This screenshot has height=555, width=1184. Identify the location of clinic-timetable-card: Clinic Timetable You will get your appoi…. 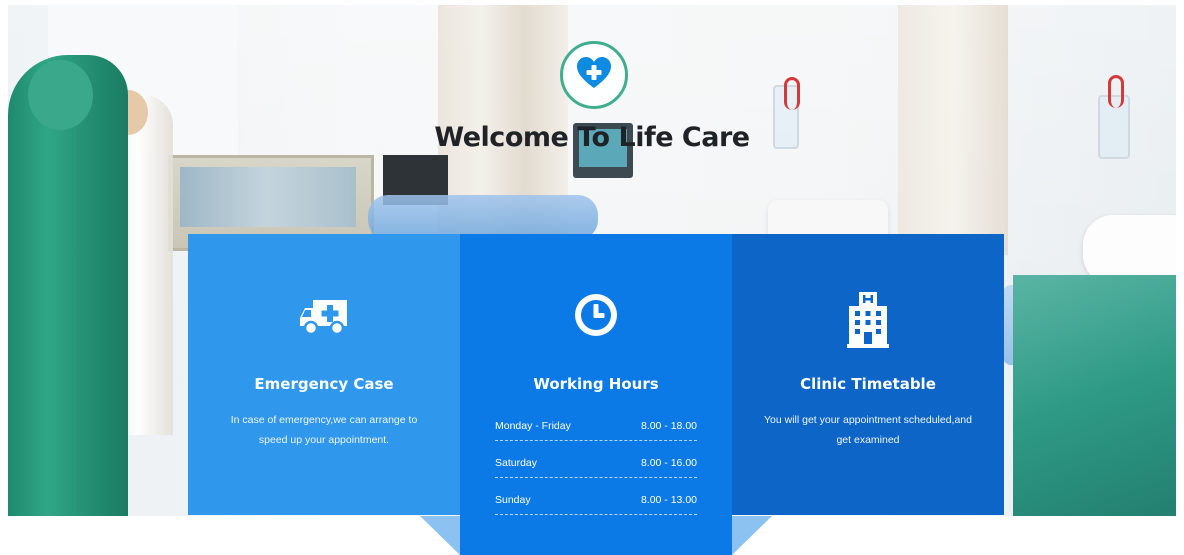
(868, 374).